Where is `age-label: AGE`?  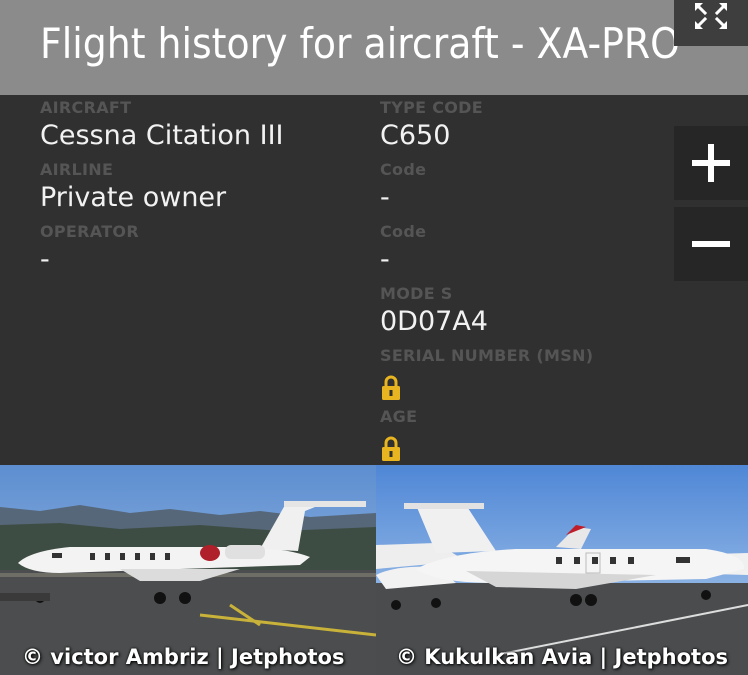 age-label: AGE is located at coordinates (399, 416).